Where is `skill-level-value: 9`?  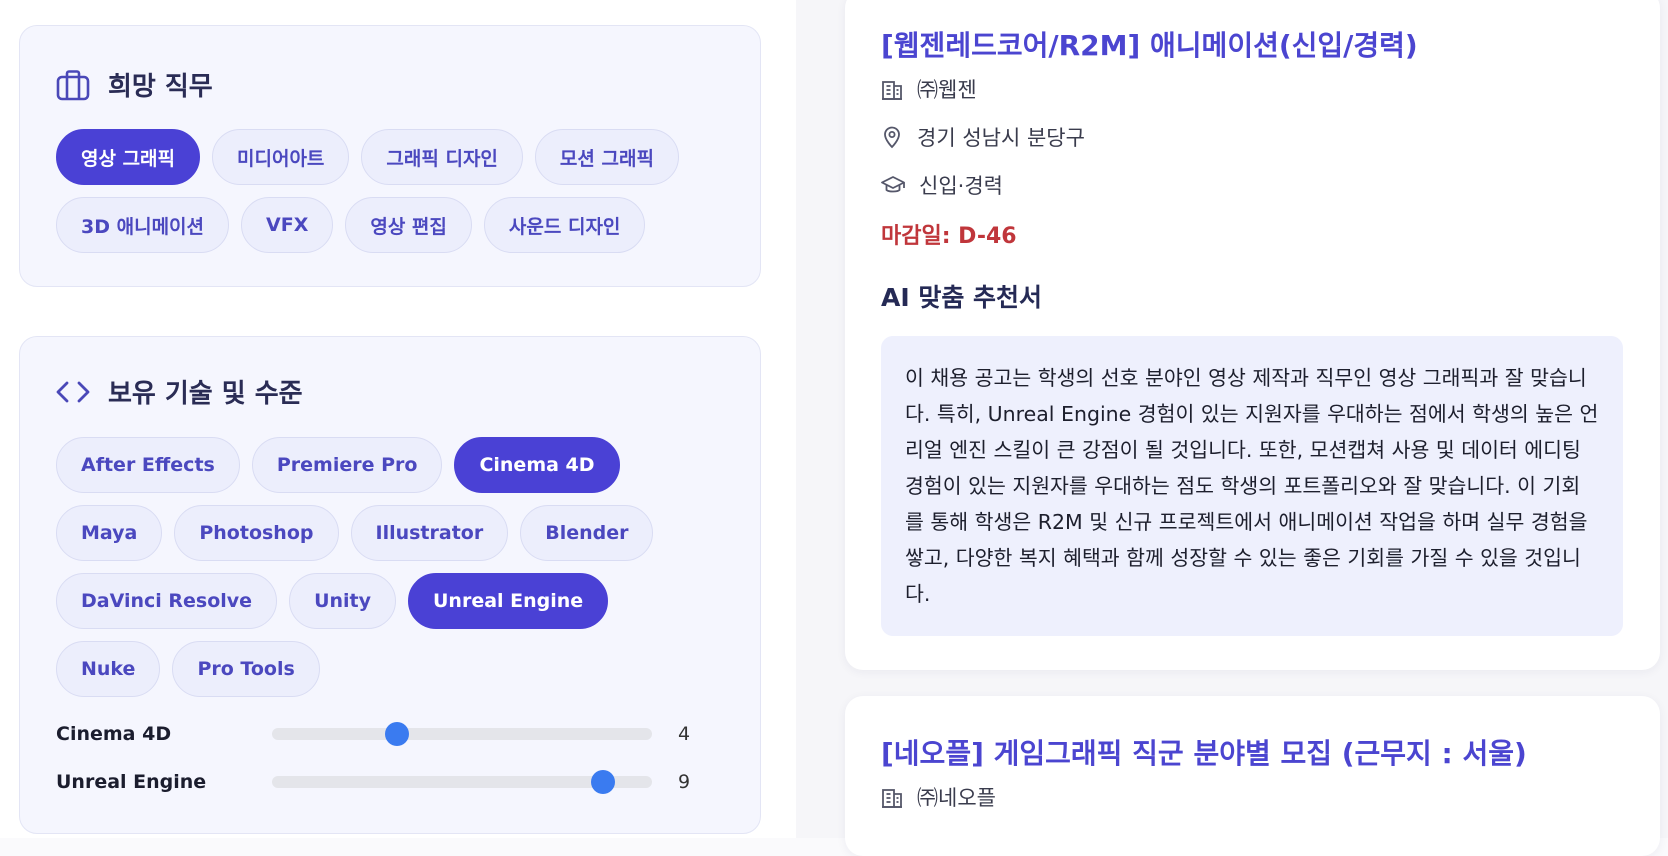
skill-level-value: 9 is located at coordinates (684, 782).